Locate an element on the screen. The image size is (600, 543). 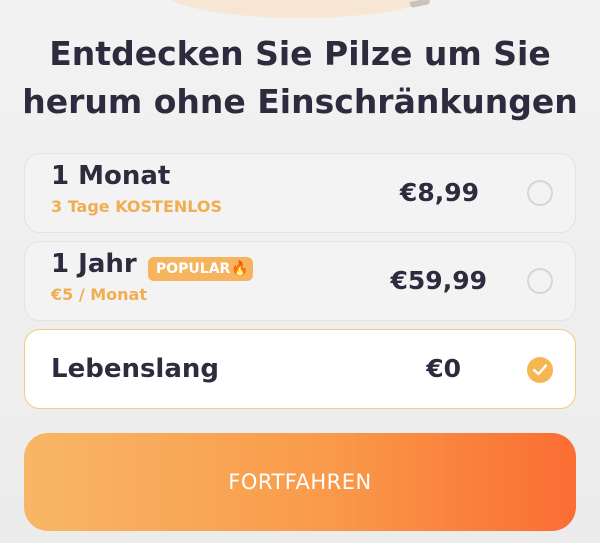
popular-badge: POPULAR🔥 is located at coordinates (200, 269).